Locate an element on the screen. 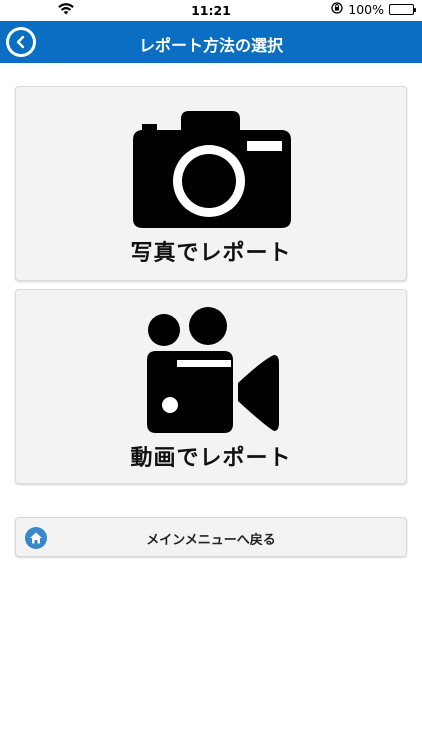 Image resolution: width=422 pixels, height=750 pixels. page-title: レポート方法の選択 is located at coordinates (210, 45).